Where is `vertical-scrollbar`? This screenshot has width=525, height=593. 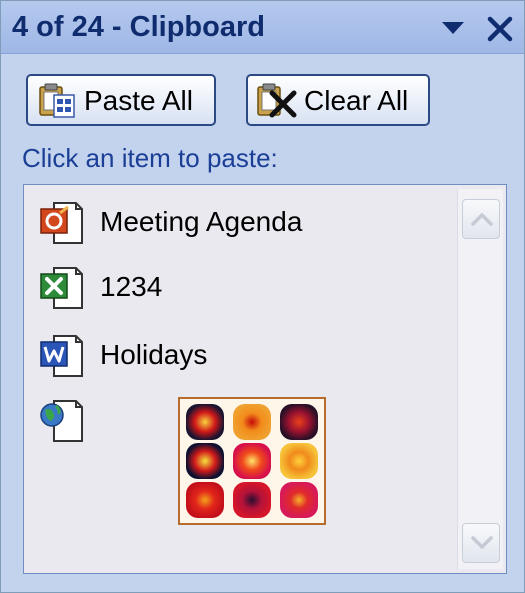 vertical-scrollbar is located at coordinates (480, 379).